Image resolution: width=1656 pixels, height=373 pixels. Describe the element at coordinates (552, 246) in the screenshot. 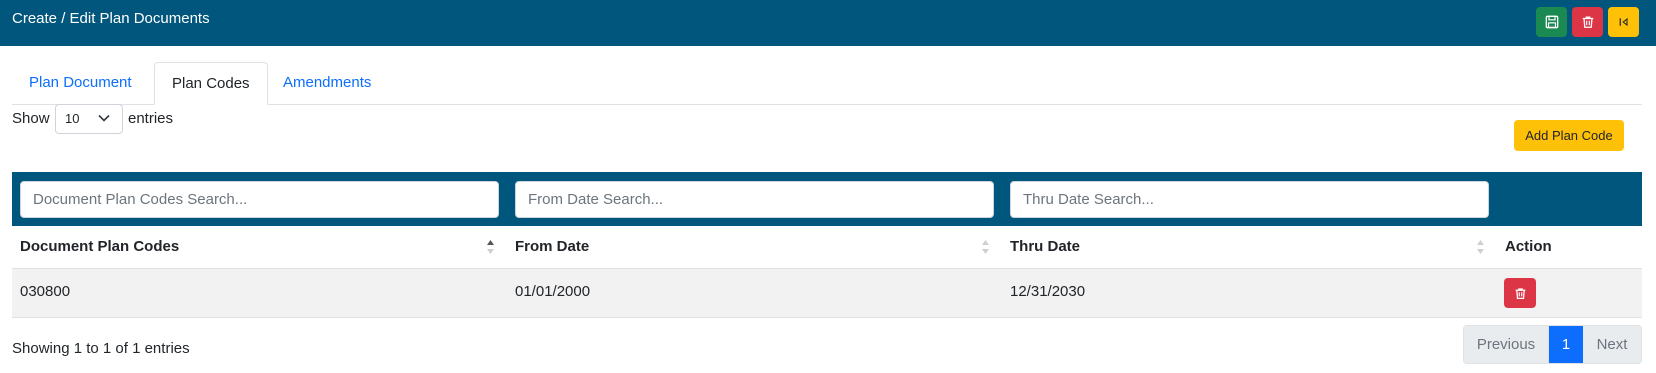

I see `column-header-from-date: From Date` at that location.